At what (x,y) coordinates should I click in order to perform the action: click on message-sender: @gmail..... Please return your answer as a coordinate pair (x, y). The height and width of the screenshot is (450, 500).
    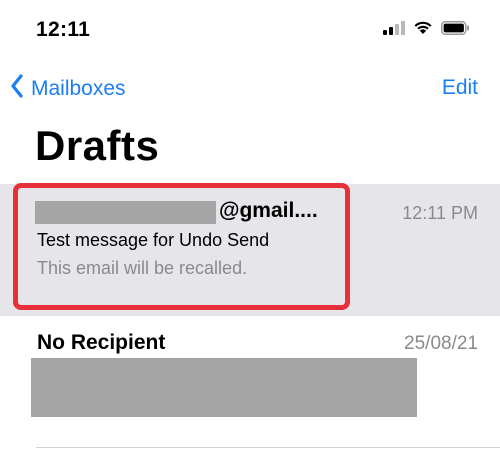
    Looking at the image, I should click on (268, 210).